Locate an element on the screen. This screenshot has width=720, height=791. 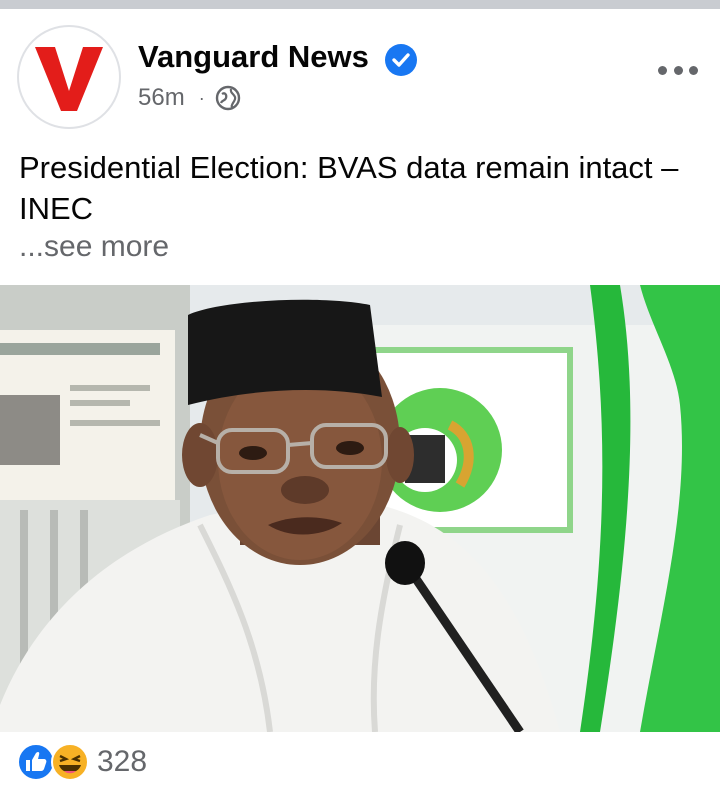
post-meta: 56m · is located at coordinates (189, 98).